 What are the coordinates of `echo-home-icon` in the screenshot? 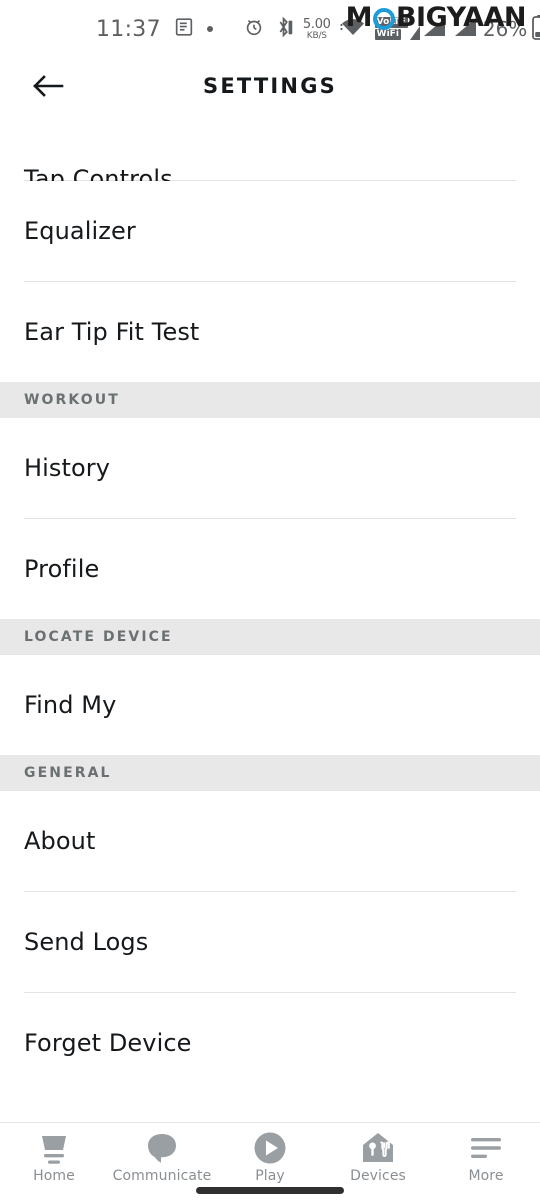 It's located at (54, 1148).